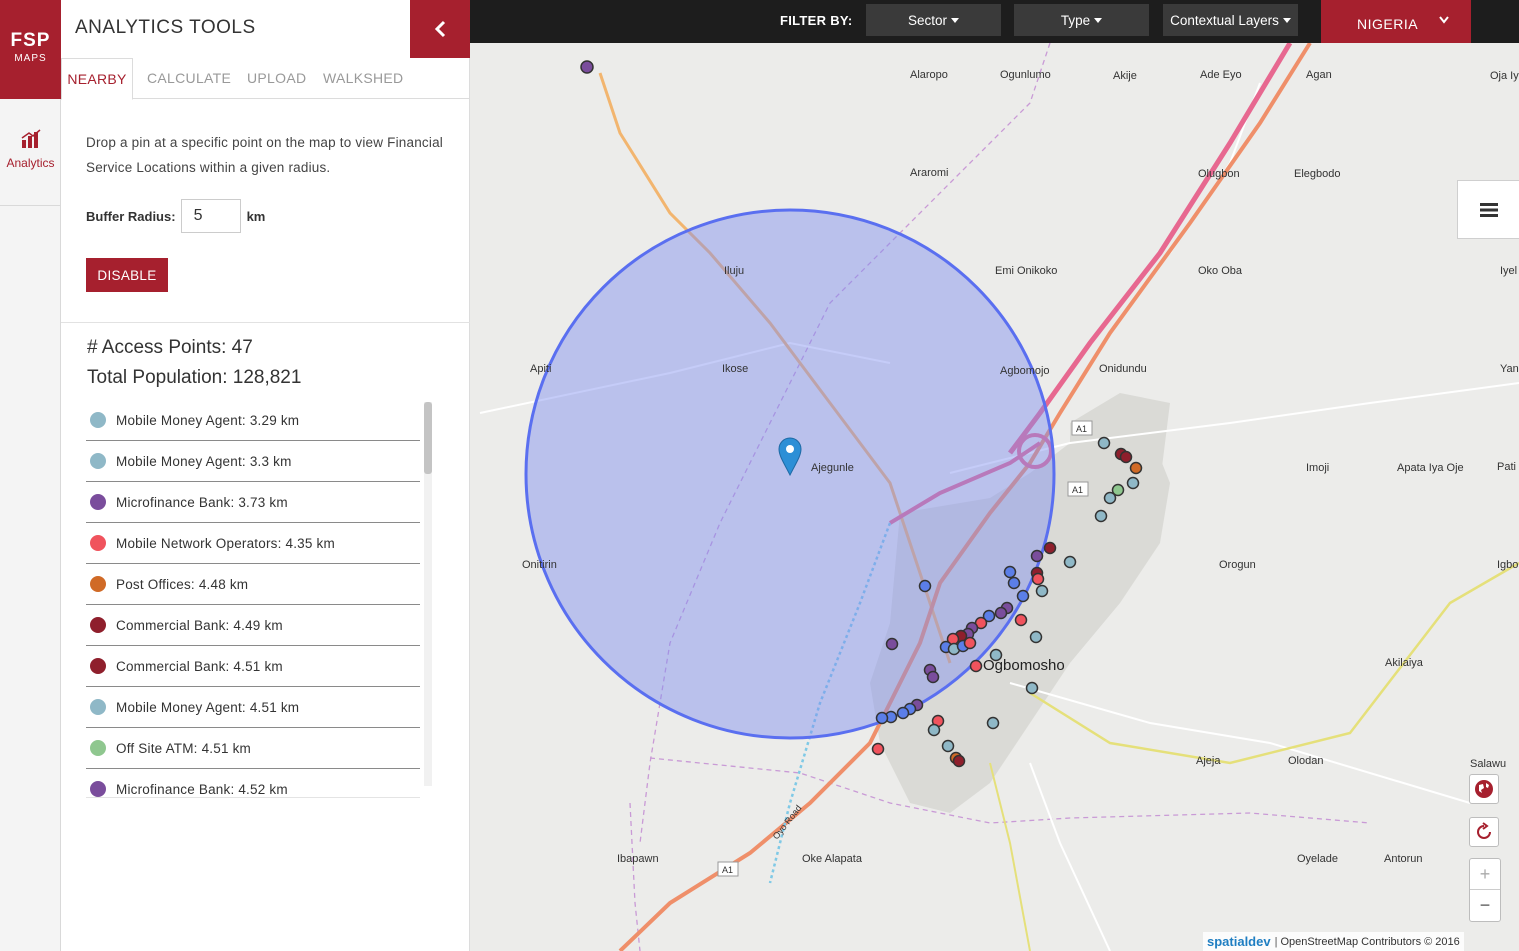 Image resolution: width=1519 pixels, height=951 pixels. I want to click on globe-icon, so click(1484, 789).